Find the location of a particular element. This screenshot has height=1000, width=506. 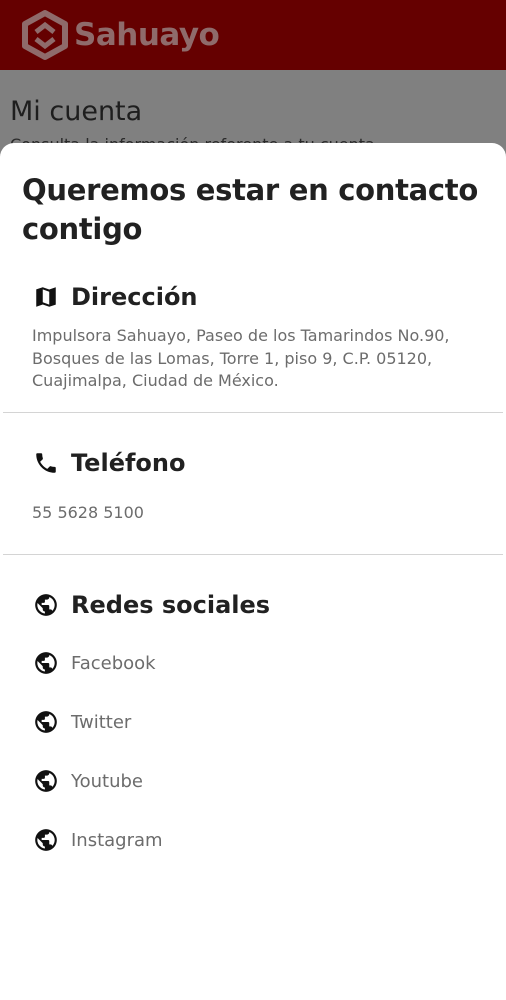

social-link-instagram: Instagram is located at coordinates (98, 840).